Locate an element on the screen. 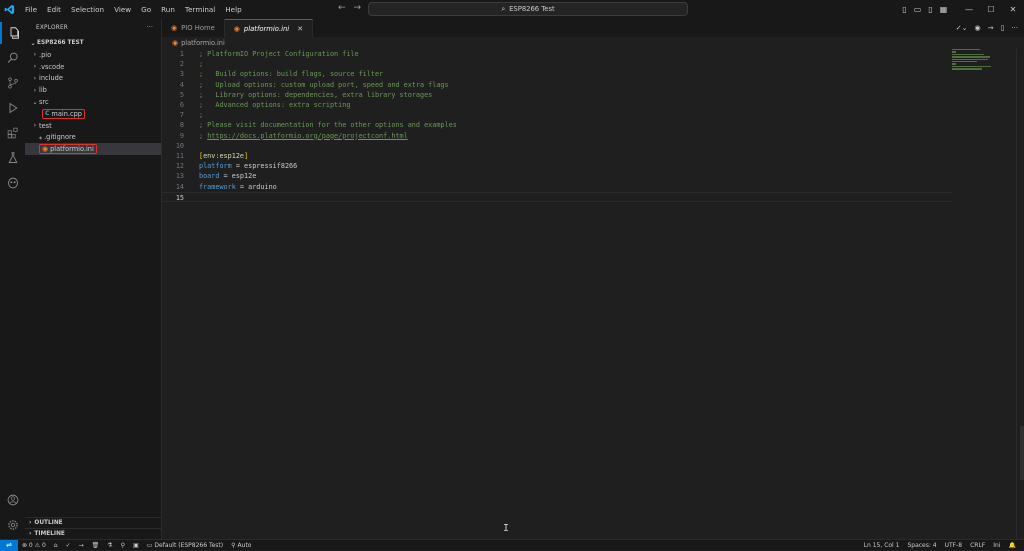 The height and width of the screenshot is (551, 1024). layout-controls: ▯ ▭ ▯ ▦ — ☐ ✕ is located at coordinates (961, 9).